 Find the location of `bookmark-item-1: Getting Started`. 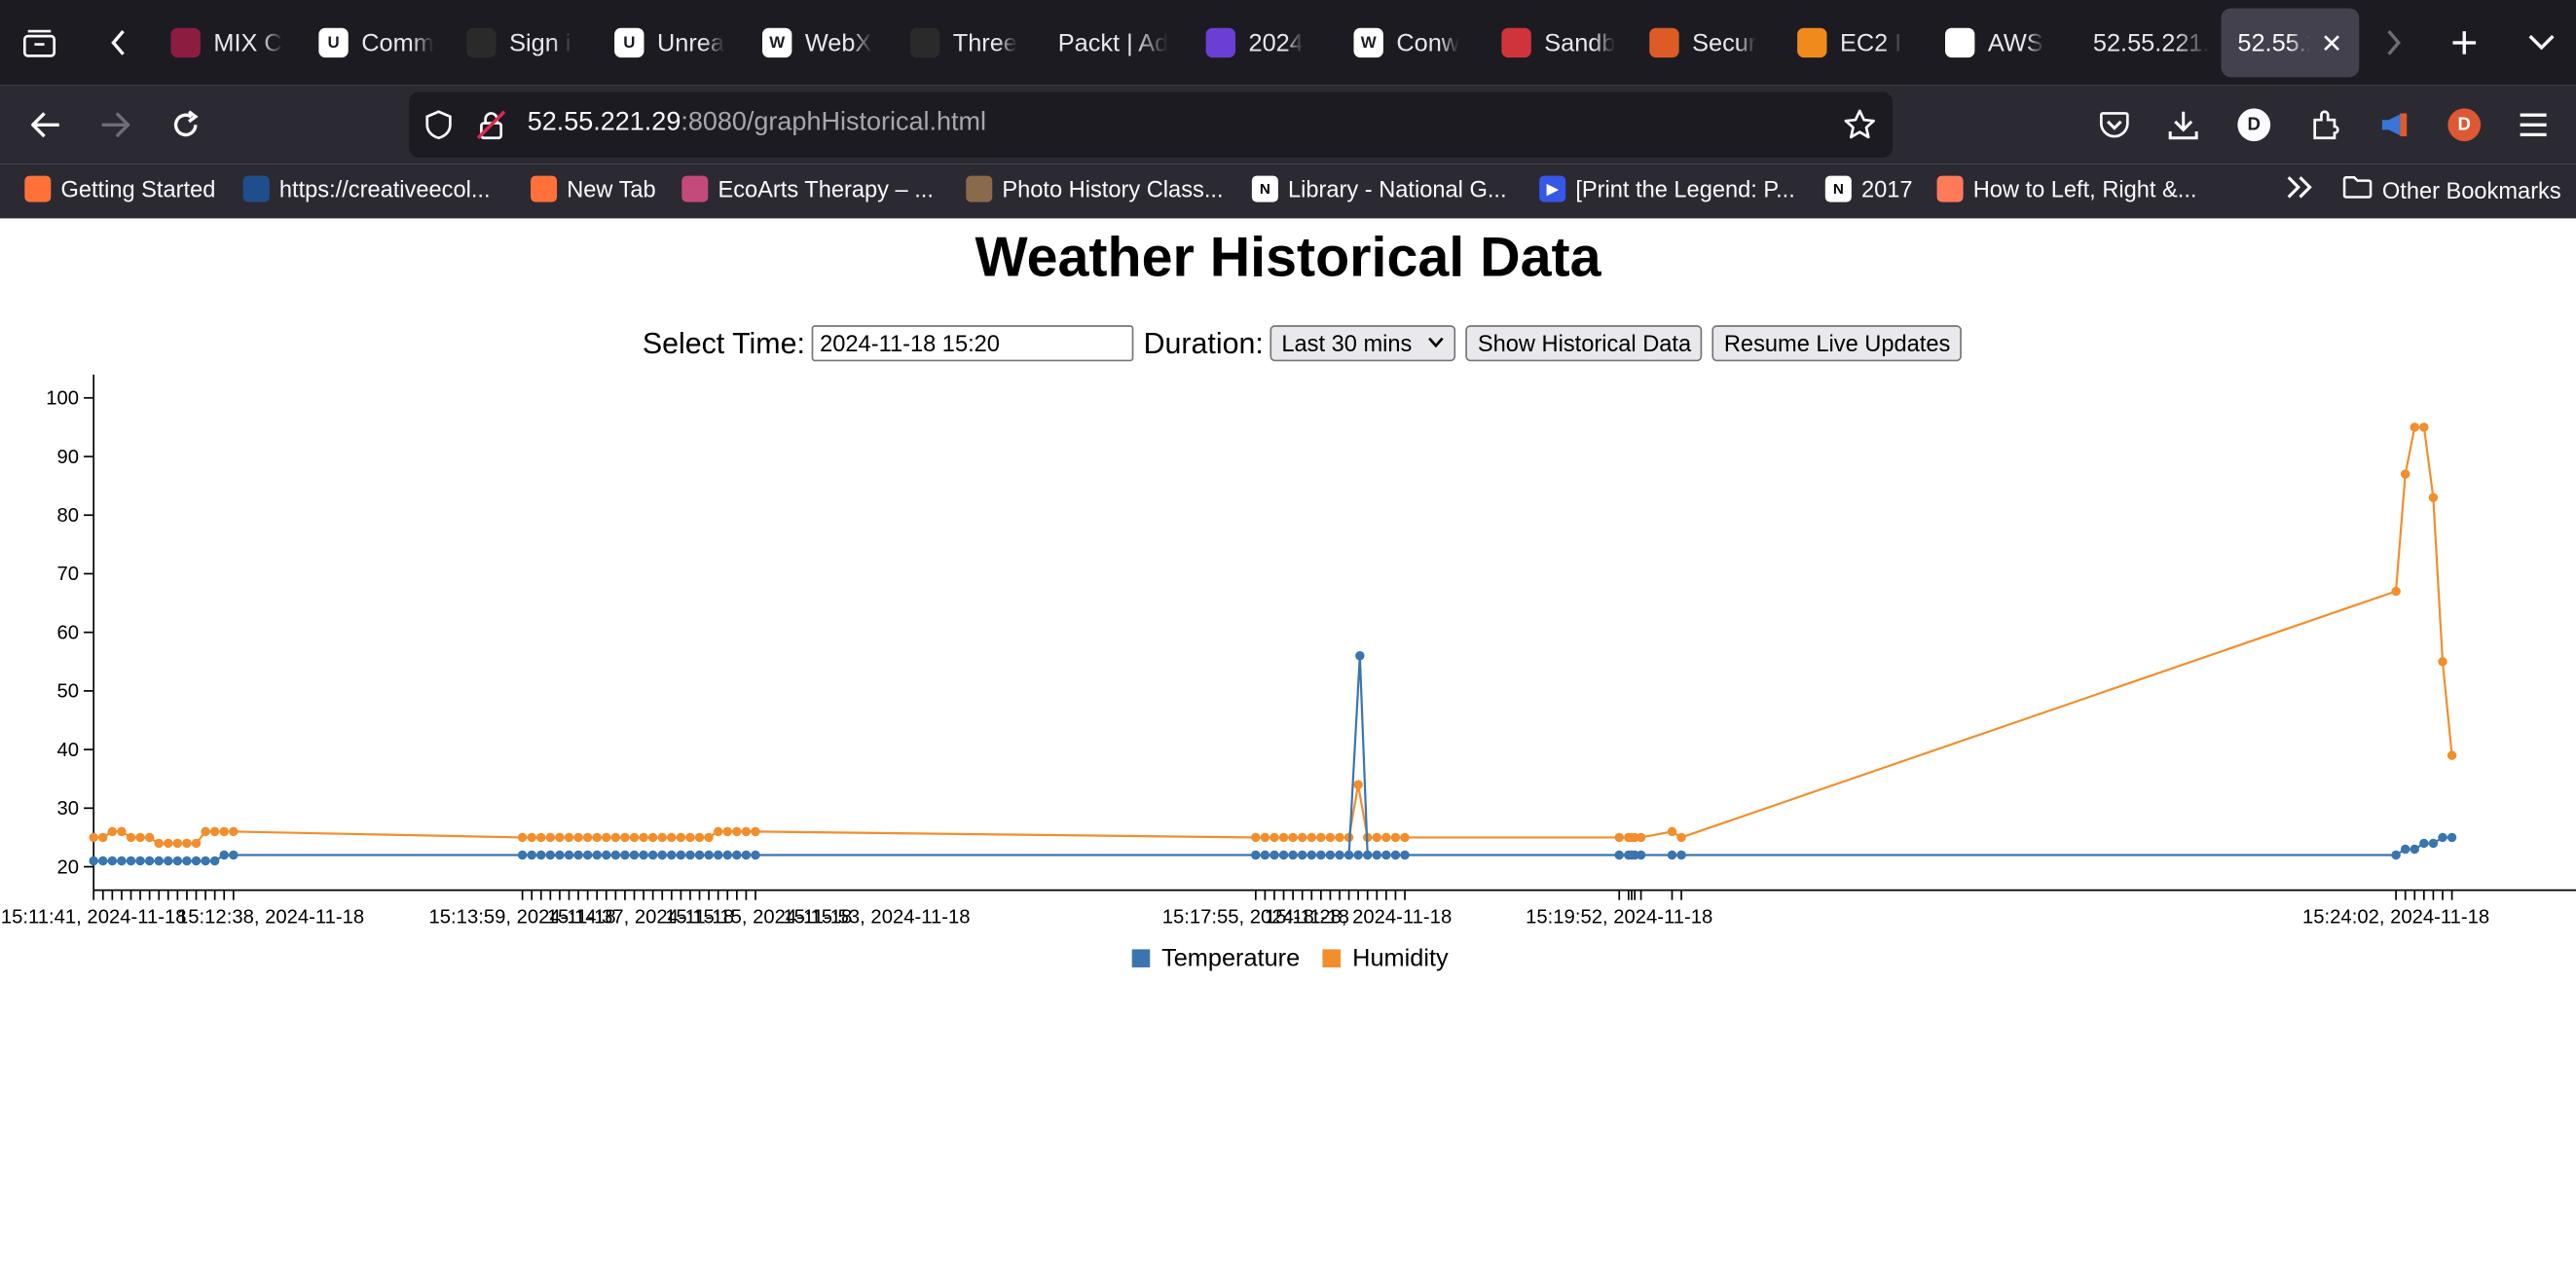

bookmark-item-1: Getting Started is located at coordinates (119, 188).